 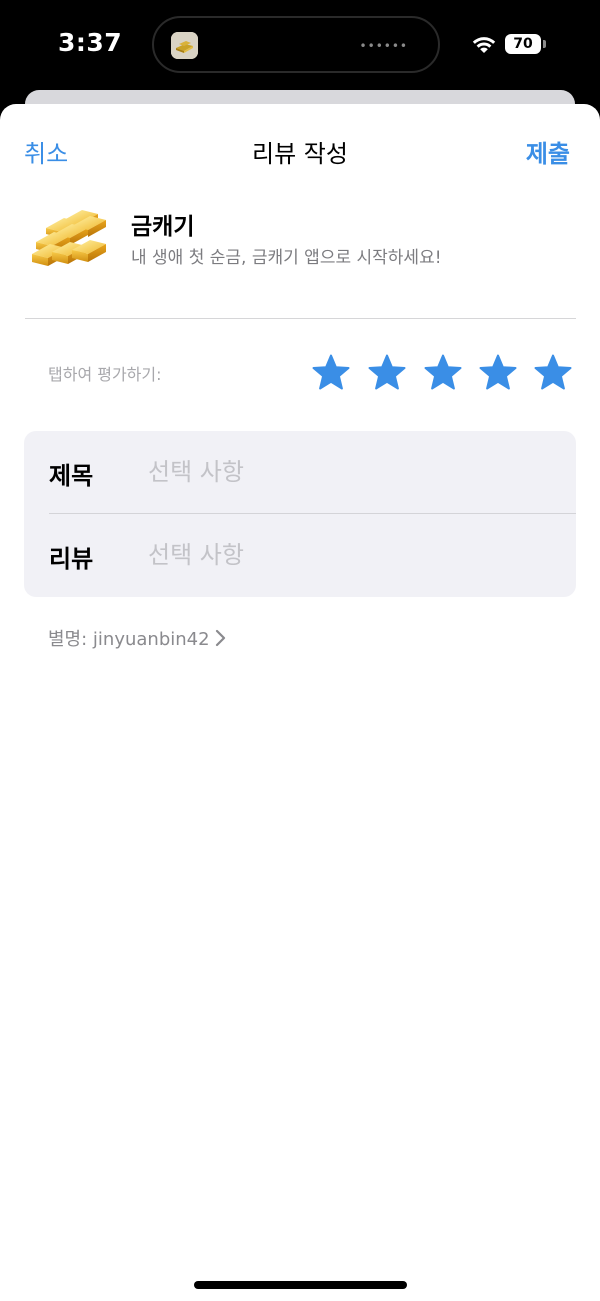 What do you see at coordinates (300, 318) in the screenshot?
I see `header-divider` at bounding box center [300, 318].